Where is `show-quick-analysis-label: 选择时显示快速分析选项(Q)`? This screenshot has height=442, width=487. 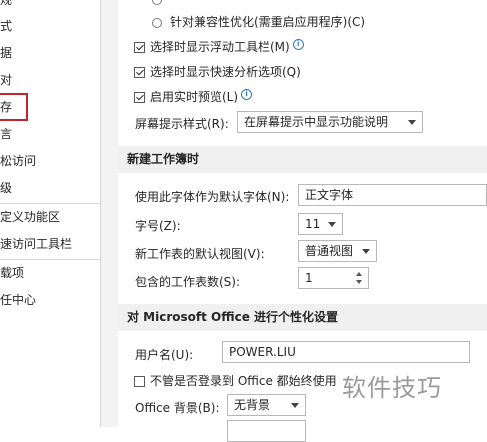 show-quick-analysis-label: 选择时显示快速分析选项(Q) is located at coordinates (225, 72).